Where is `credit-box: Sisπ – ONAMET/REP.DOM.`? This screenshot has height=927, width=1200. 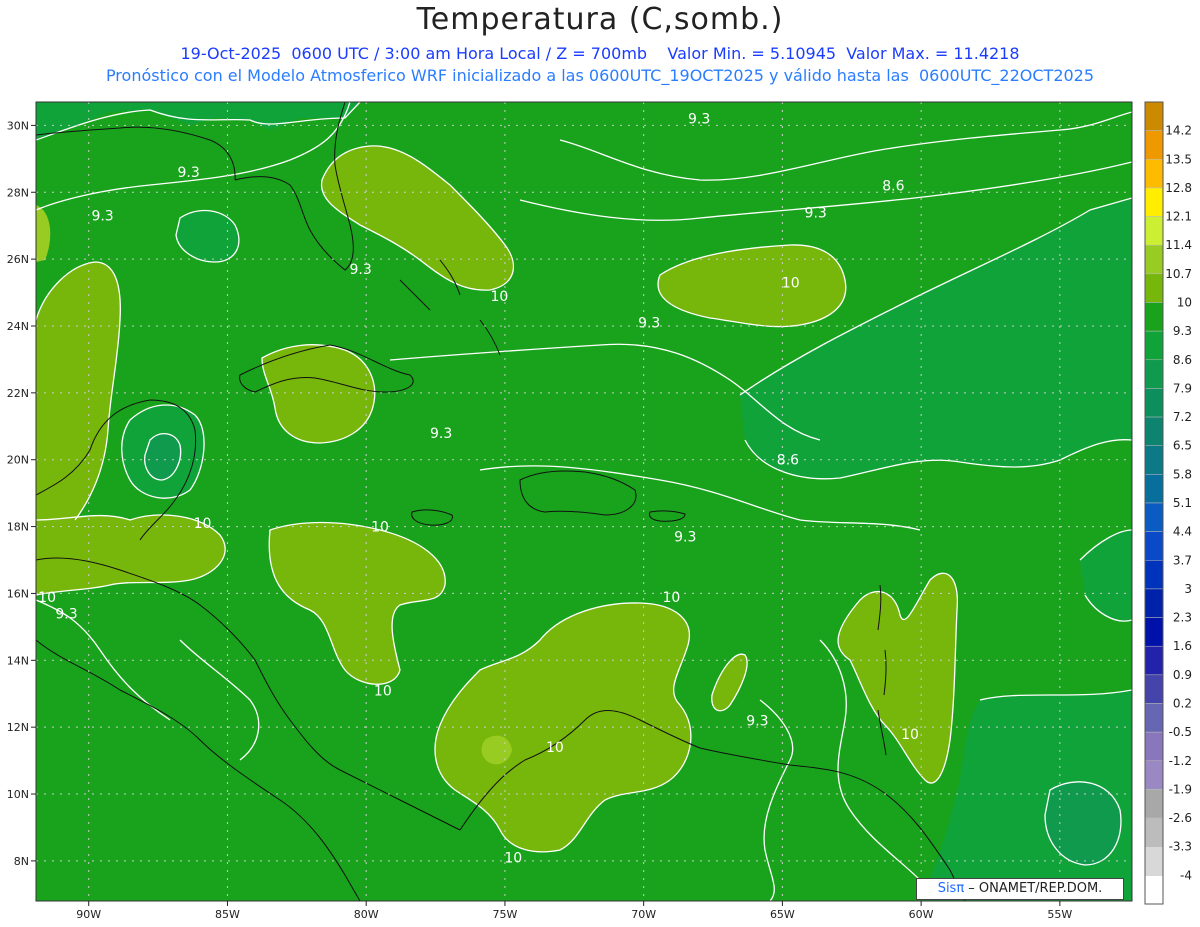 credit-box: Sisπ – ONAMET/REP.DOM. is located at coordinates (1020, 889).